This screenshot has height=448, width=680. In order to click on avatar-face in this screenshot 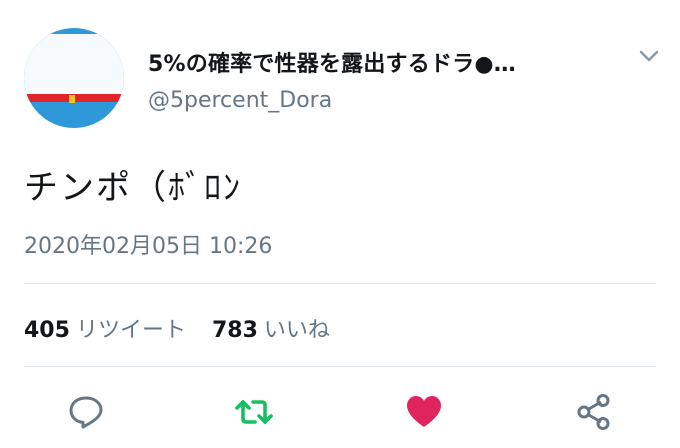, I will do `click(74, 67)`.